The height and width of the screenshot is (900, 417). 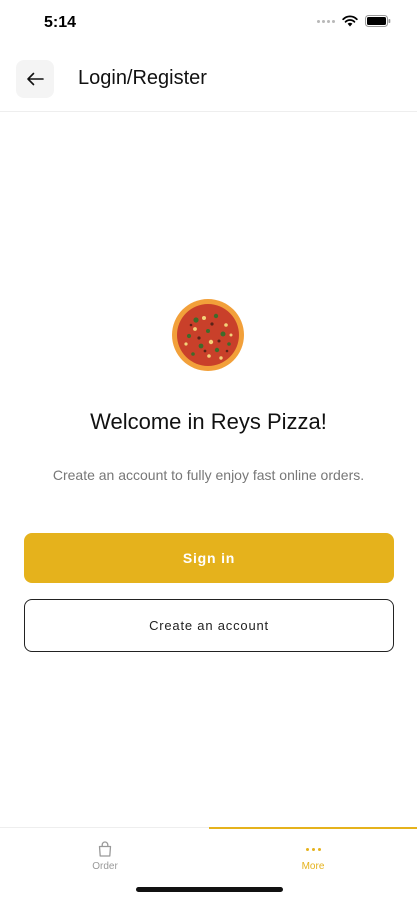 I want to click on page-title: Login/Register, so click(x=142, y=78).